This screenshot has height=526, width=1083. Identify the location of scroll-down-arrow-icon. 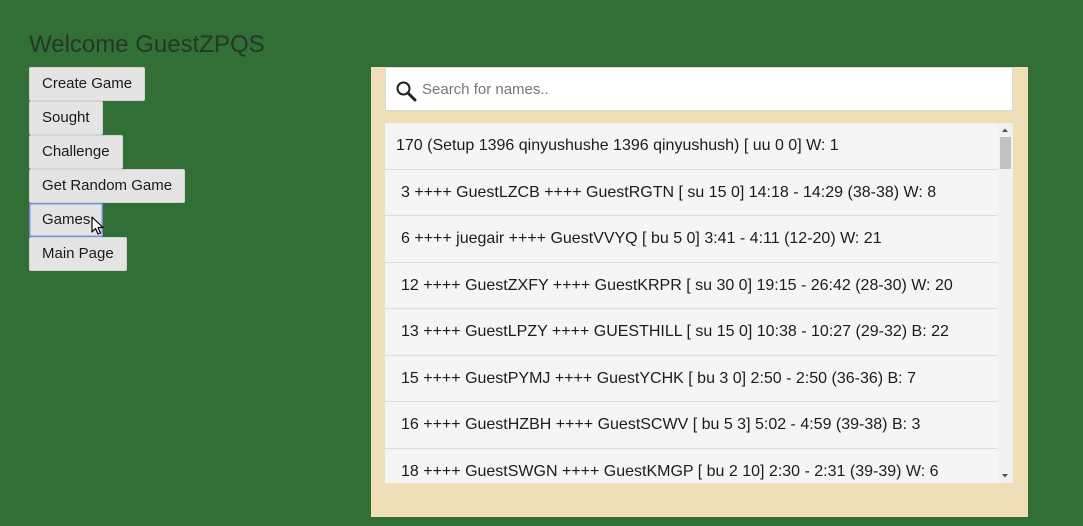
(1005, 476).